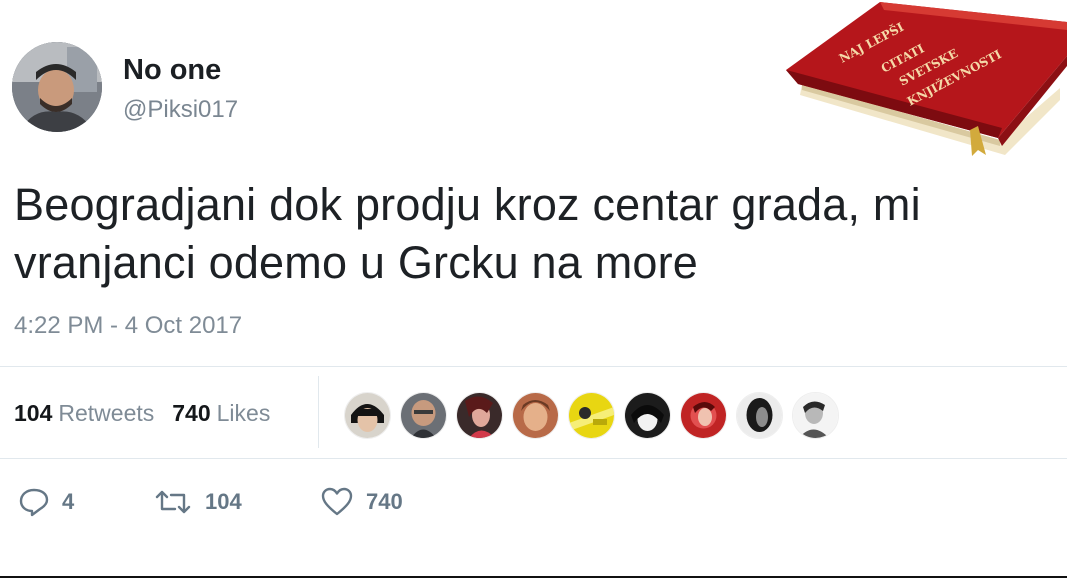 This screenshot has width=1067, height=581. I want to click on tweet-actions: 4 104 740, so click(210, 502).